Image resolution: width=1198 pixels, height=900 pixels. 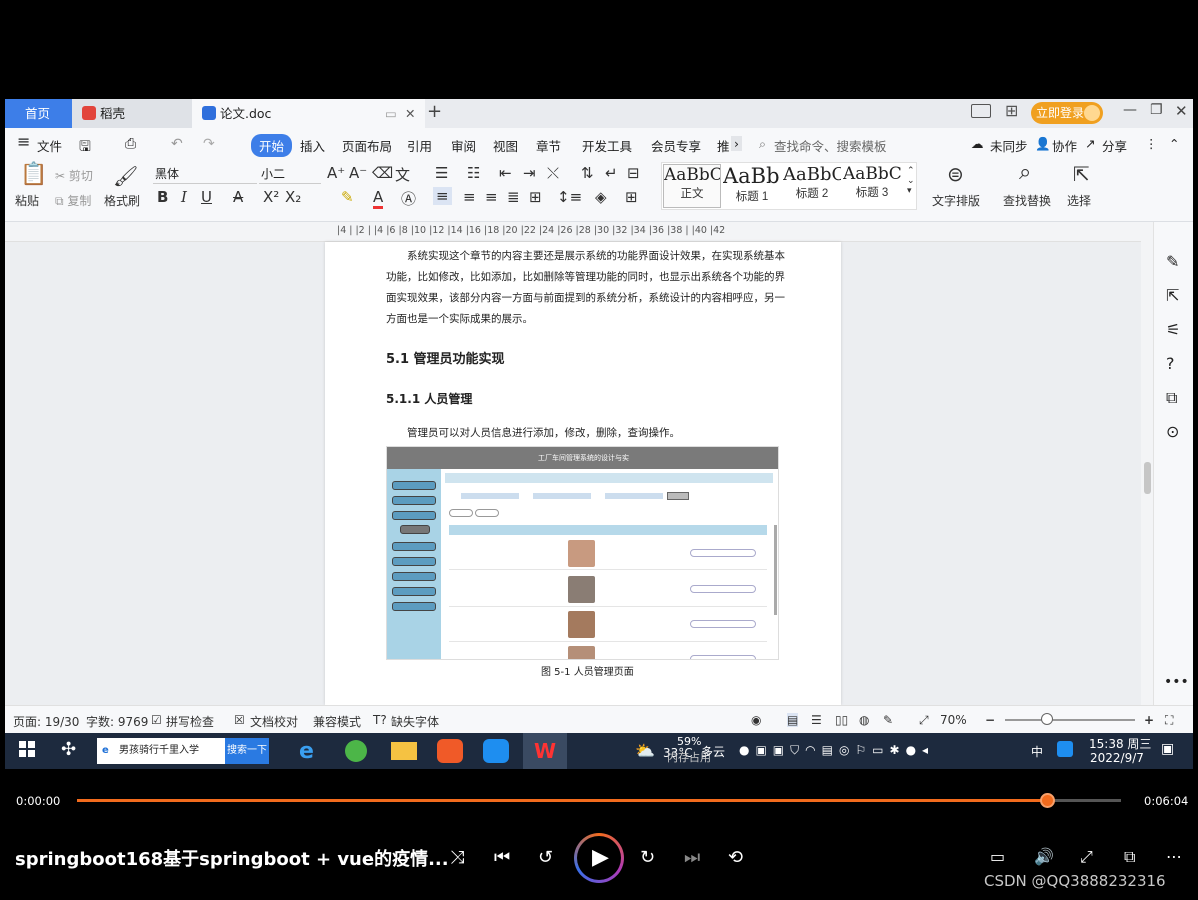 What do you see at coordinates (469, 197) in the screenshot?
I see `align-center-icon: ≡` at bounding box center [469, 197].